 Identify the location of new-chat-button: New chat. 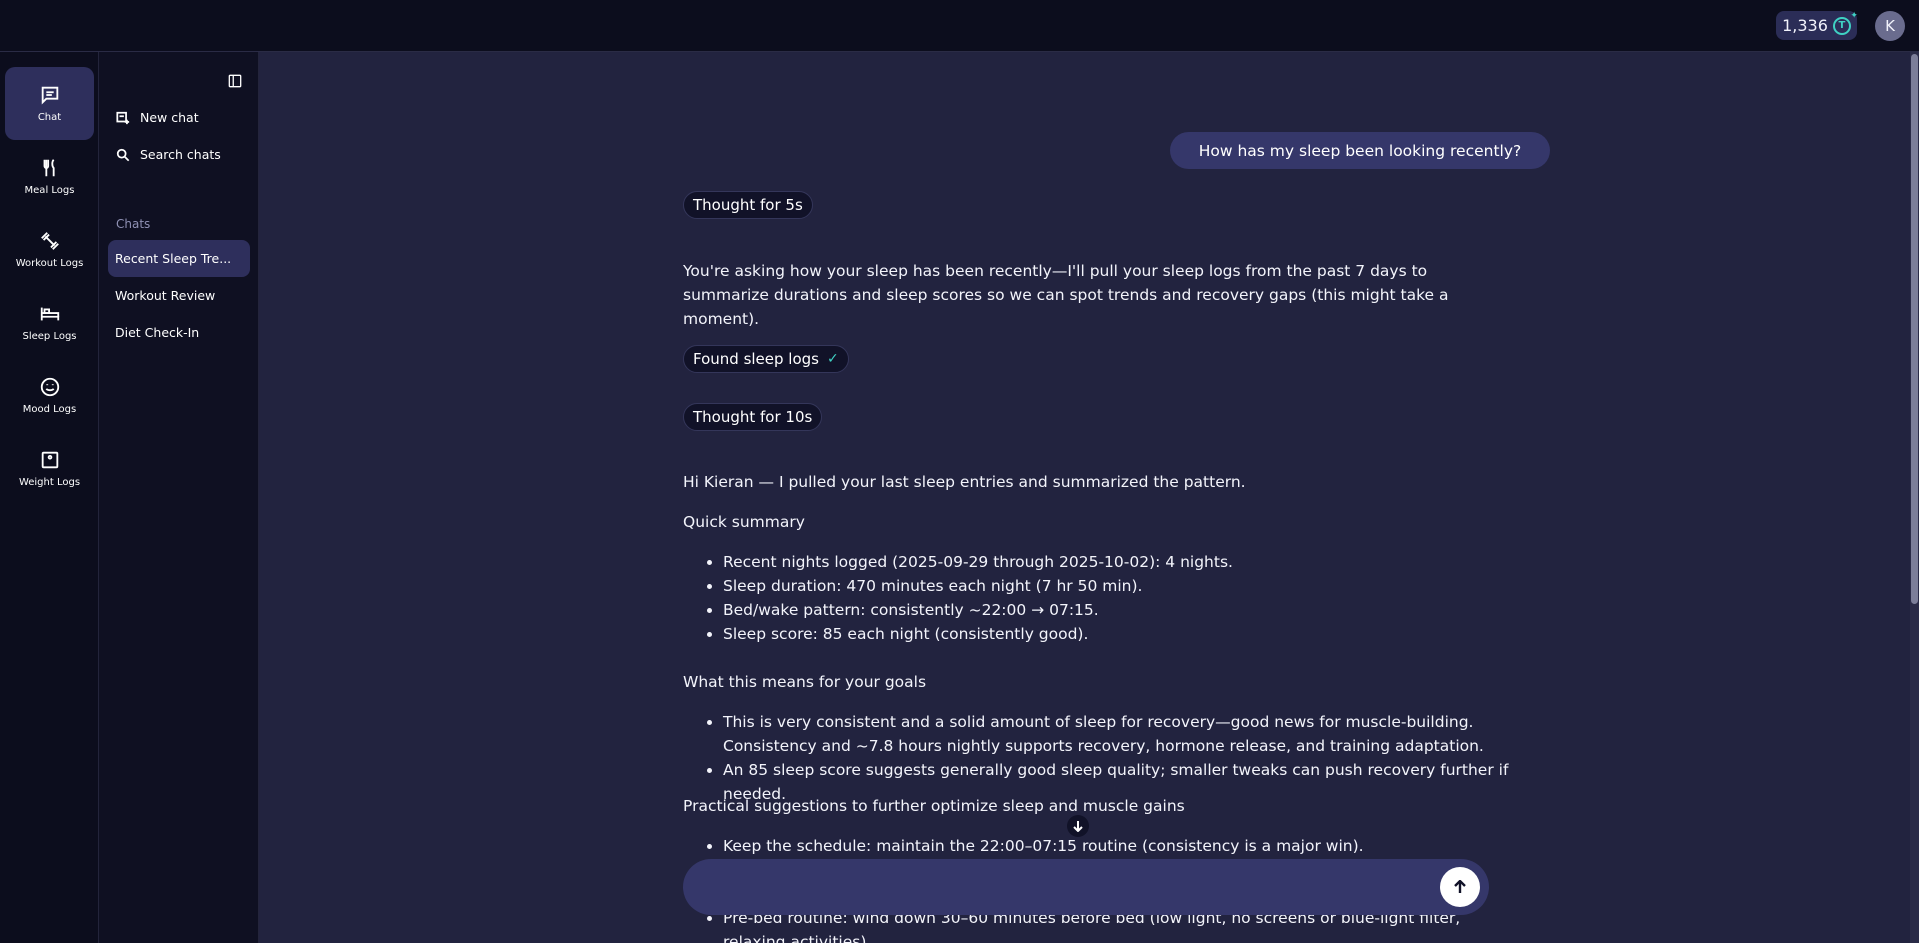
(157, 117).